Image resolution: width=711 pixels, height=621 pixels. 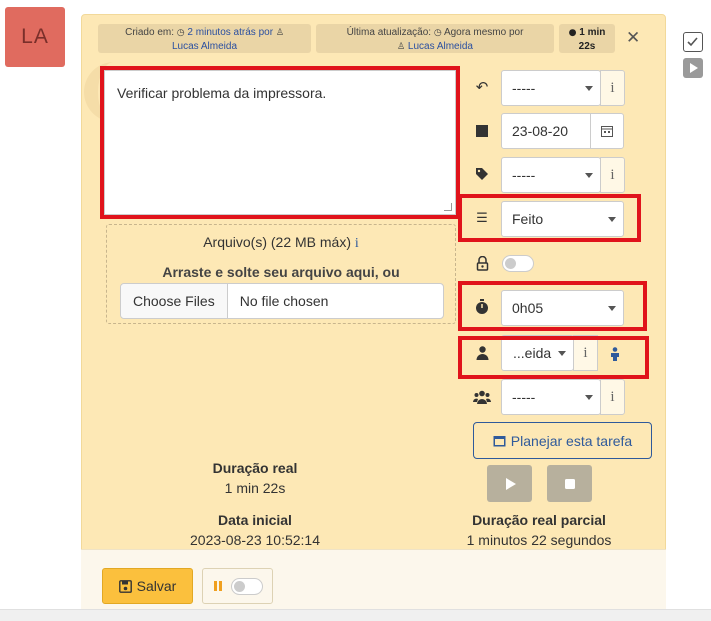 I want to click on play-button, so click(x=509, y=483).